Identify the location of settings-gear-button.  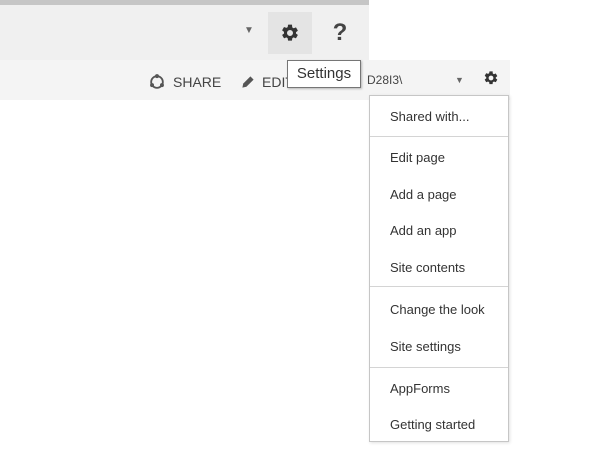
(290, 33).